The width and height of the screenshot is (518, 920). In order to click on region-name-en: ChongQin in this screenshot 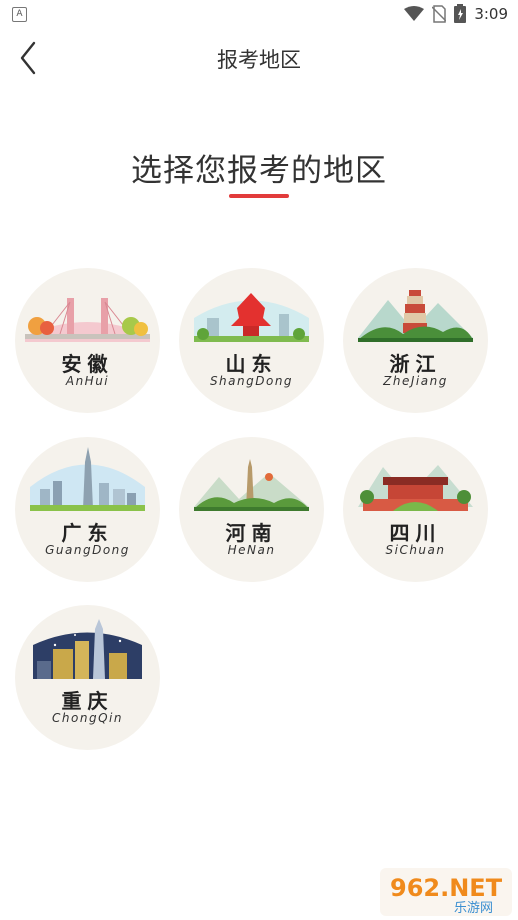, I will do `click(87, 718)`.